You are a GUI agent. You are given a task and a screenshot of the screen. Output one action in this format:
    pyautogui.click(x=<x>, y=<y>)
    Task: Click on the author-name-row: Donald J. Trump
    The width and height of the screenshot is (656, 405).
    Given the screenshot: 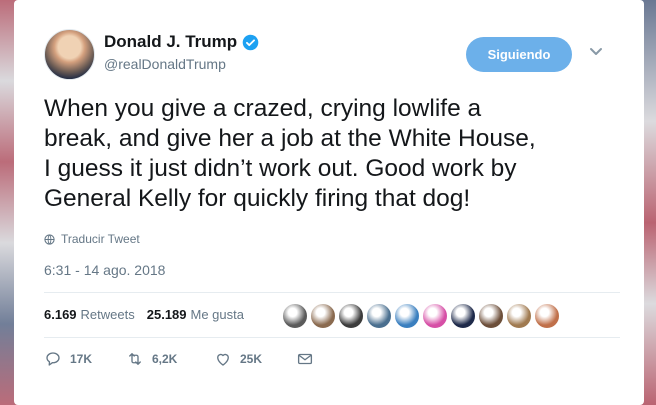 What is the action you would take?
    pyautogui.click(x=181, y=42)
    